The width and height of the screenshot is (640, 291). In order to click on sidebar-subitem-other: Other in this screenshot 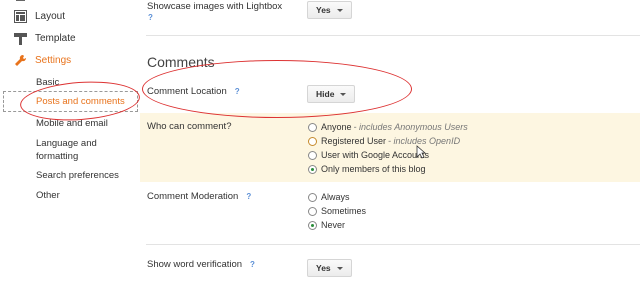, I will do `click(48, 195)`.